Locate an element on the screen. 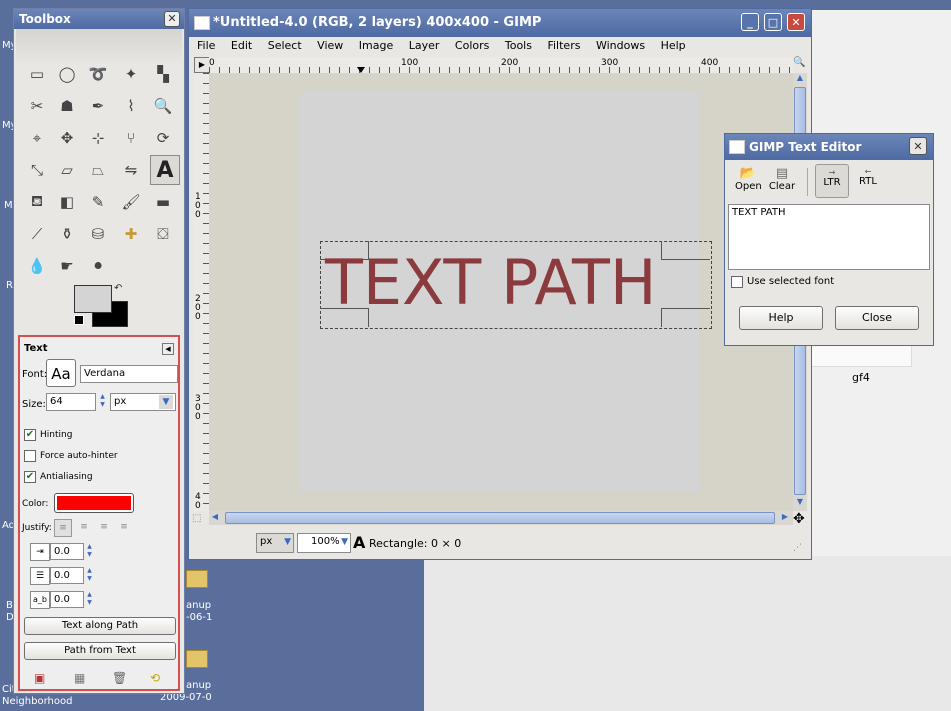 Image resolution: width=951 pixels, height=711 pixels. menu-image: Image is located at coordinates (376, 45).